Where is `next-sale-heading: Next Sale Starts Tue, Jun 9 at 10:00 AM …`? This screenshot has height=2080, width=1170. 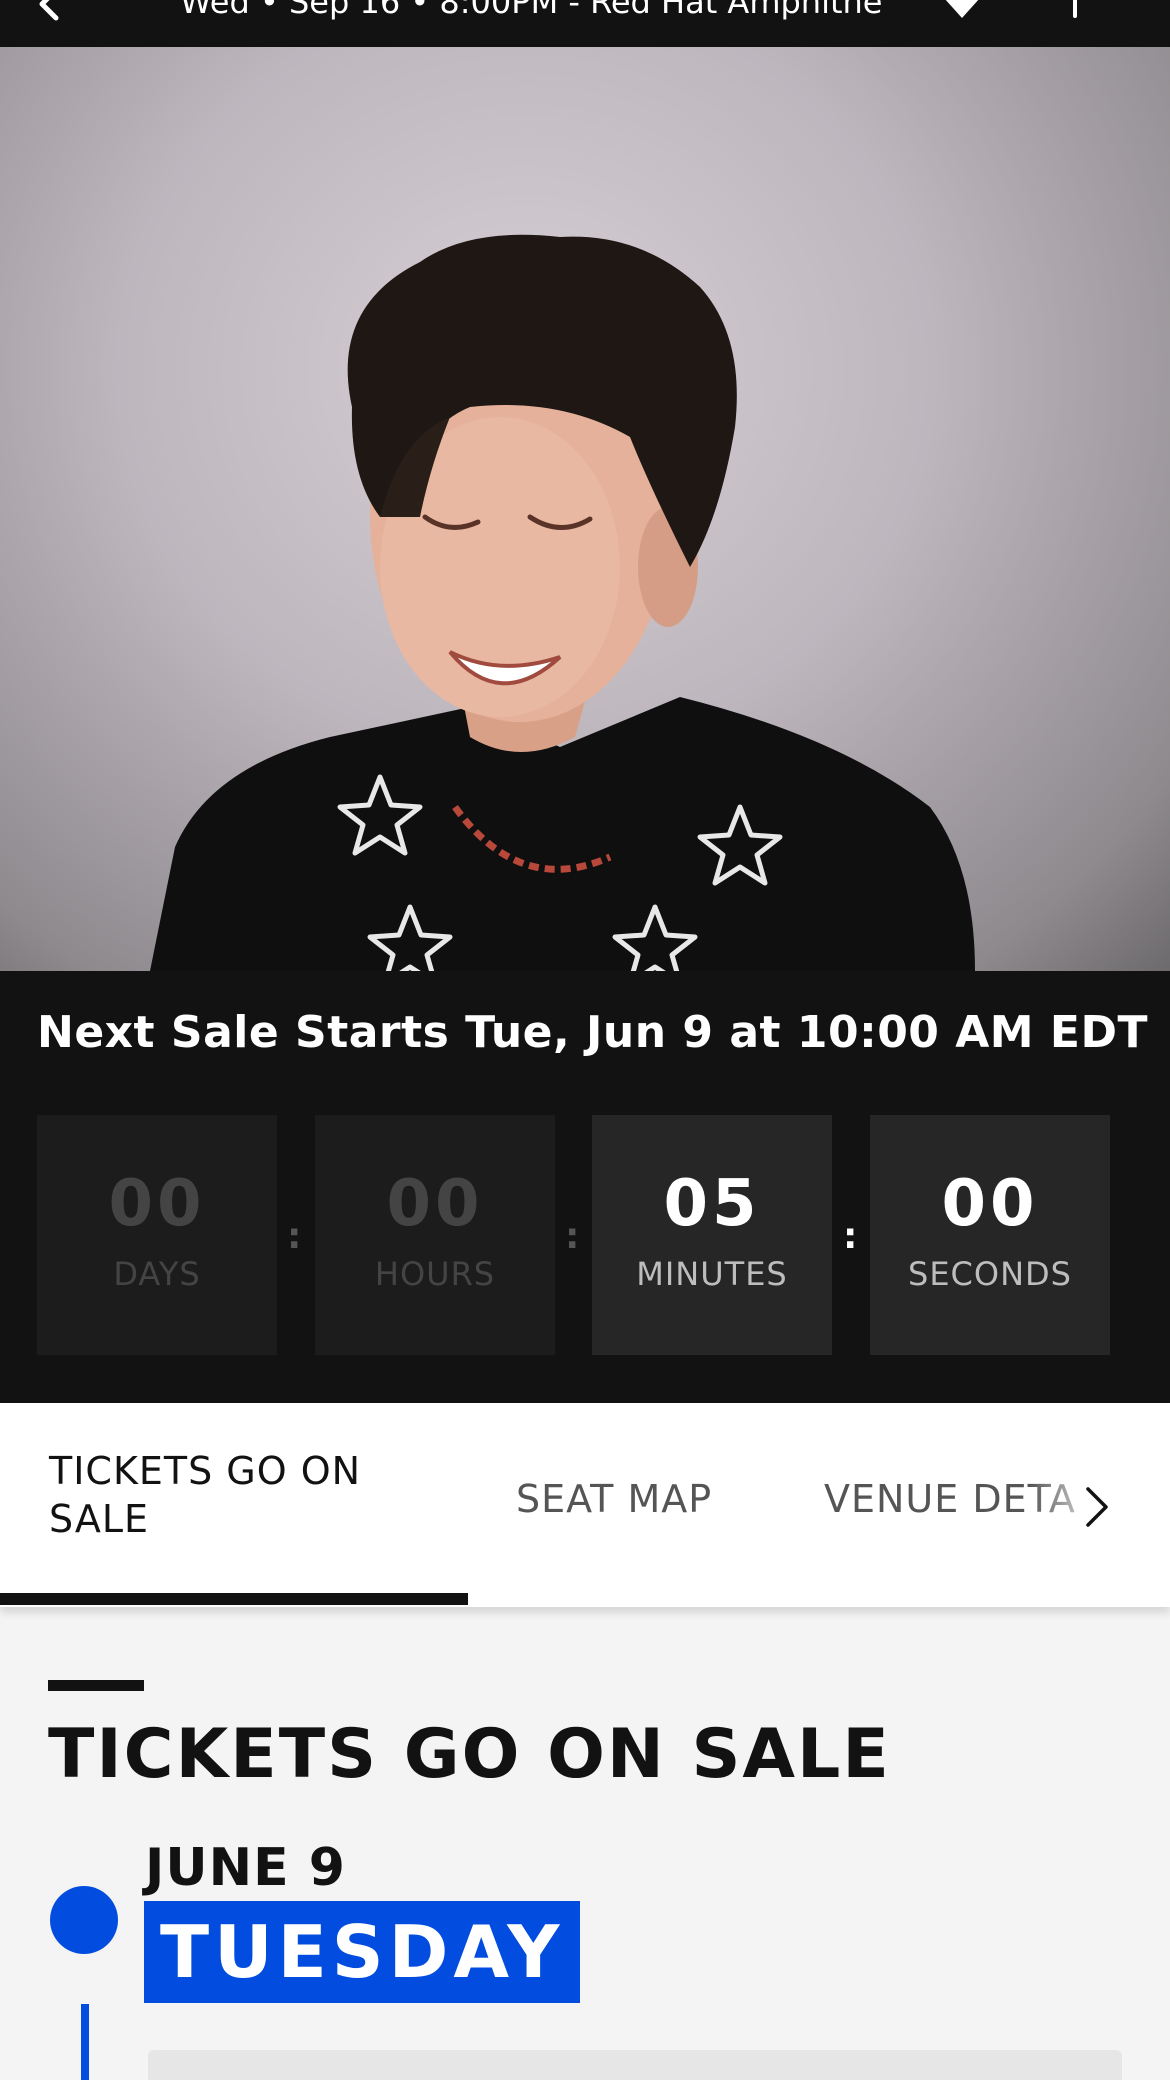 next-sale-heading: Next Sale Starts Tue, Jun 9 at 10:00 AM … is located at coordinates (592, 1032).